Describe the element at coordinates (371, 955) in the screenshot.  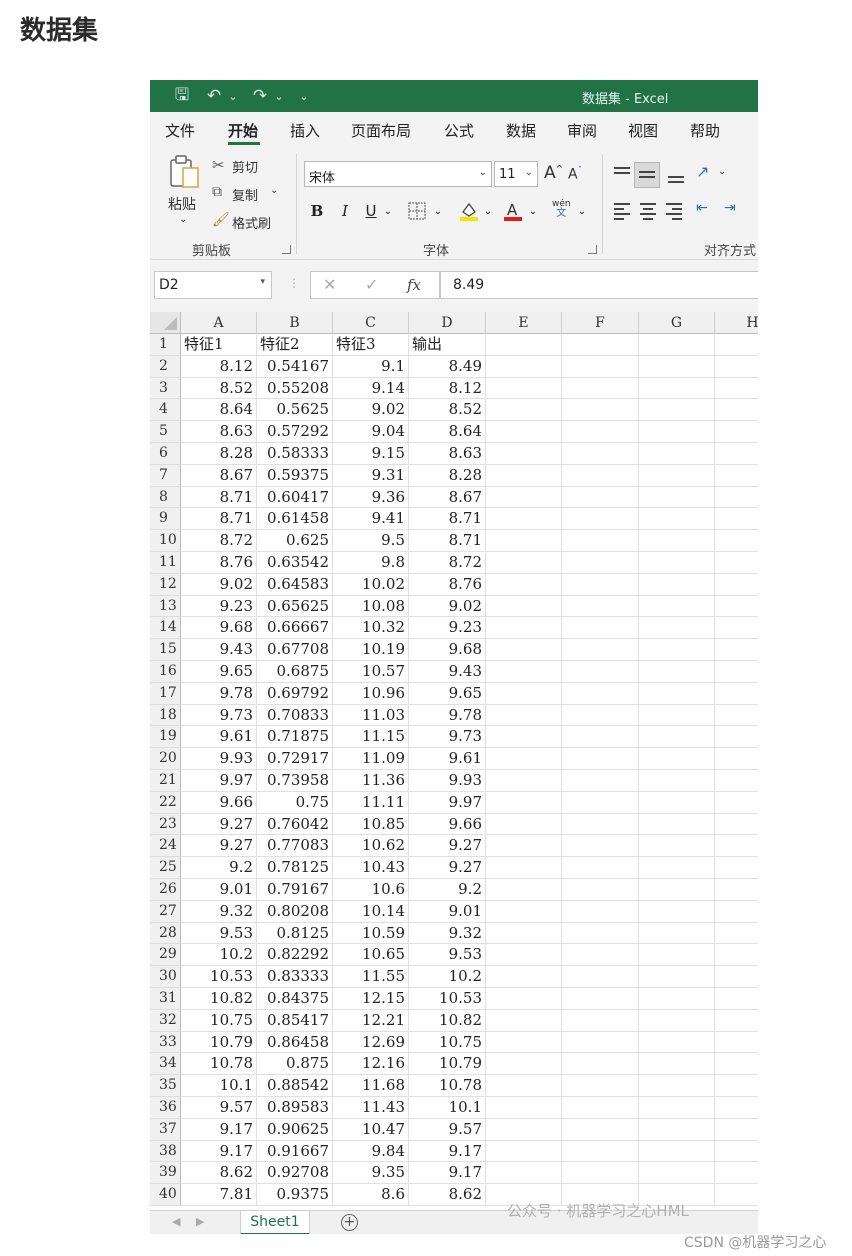
I see `data-cell-c: 10.65` at that location.